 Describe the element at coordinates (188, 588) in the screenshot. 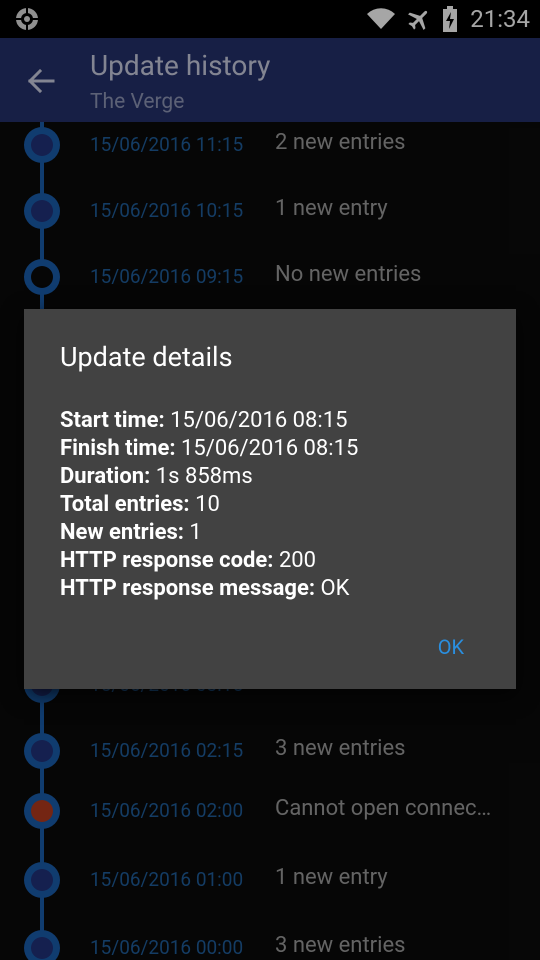

I see `detail-label: HTTP response message:` at that location.